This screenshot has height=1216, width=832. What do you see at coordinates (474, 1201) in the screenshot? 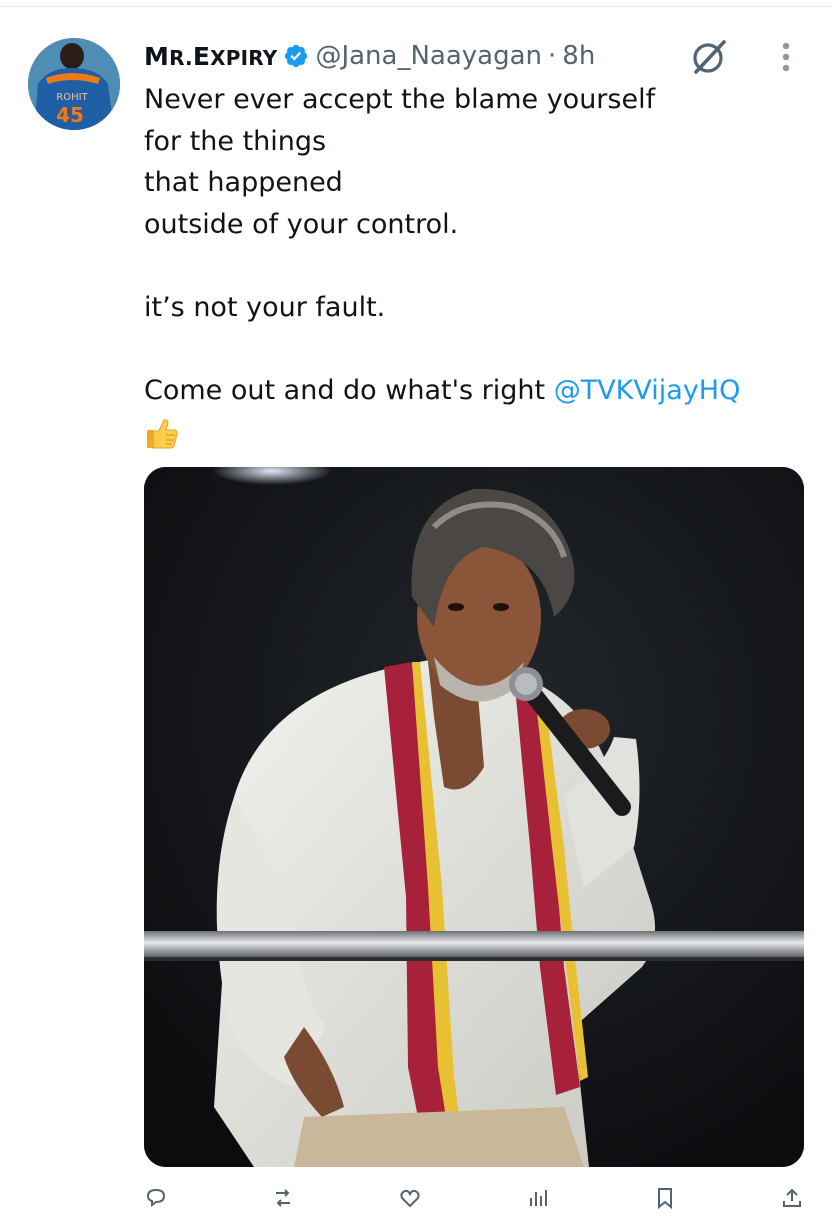
I see `tweet-action-bar` at bounding box center [474, 1201].